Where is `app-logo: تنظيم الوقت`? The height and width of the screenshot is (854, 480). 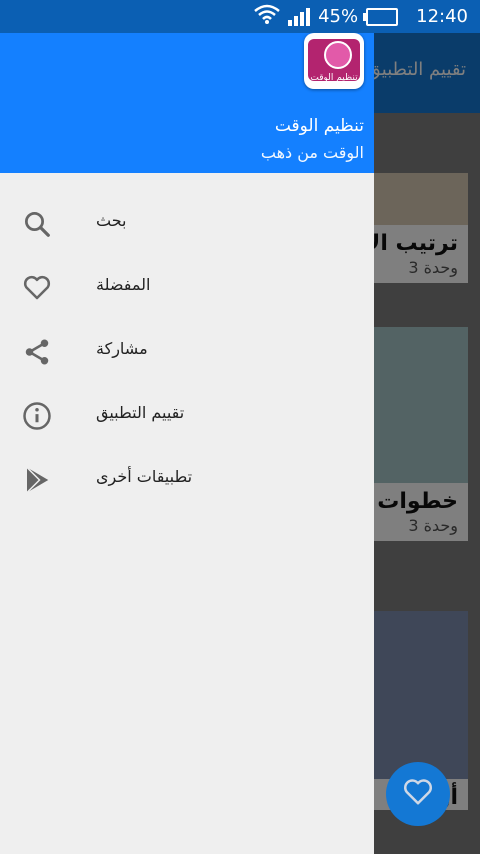
app-logo: تنظيم الوقت is located at coordinates (334, 61).